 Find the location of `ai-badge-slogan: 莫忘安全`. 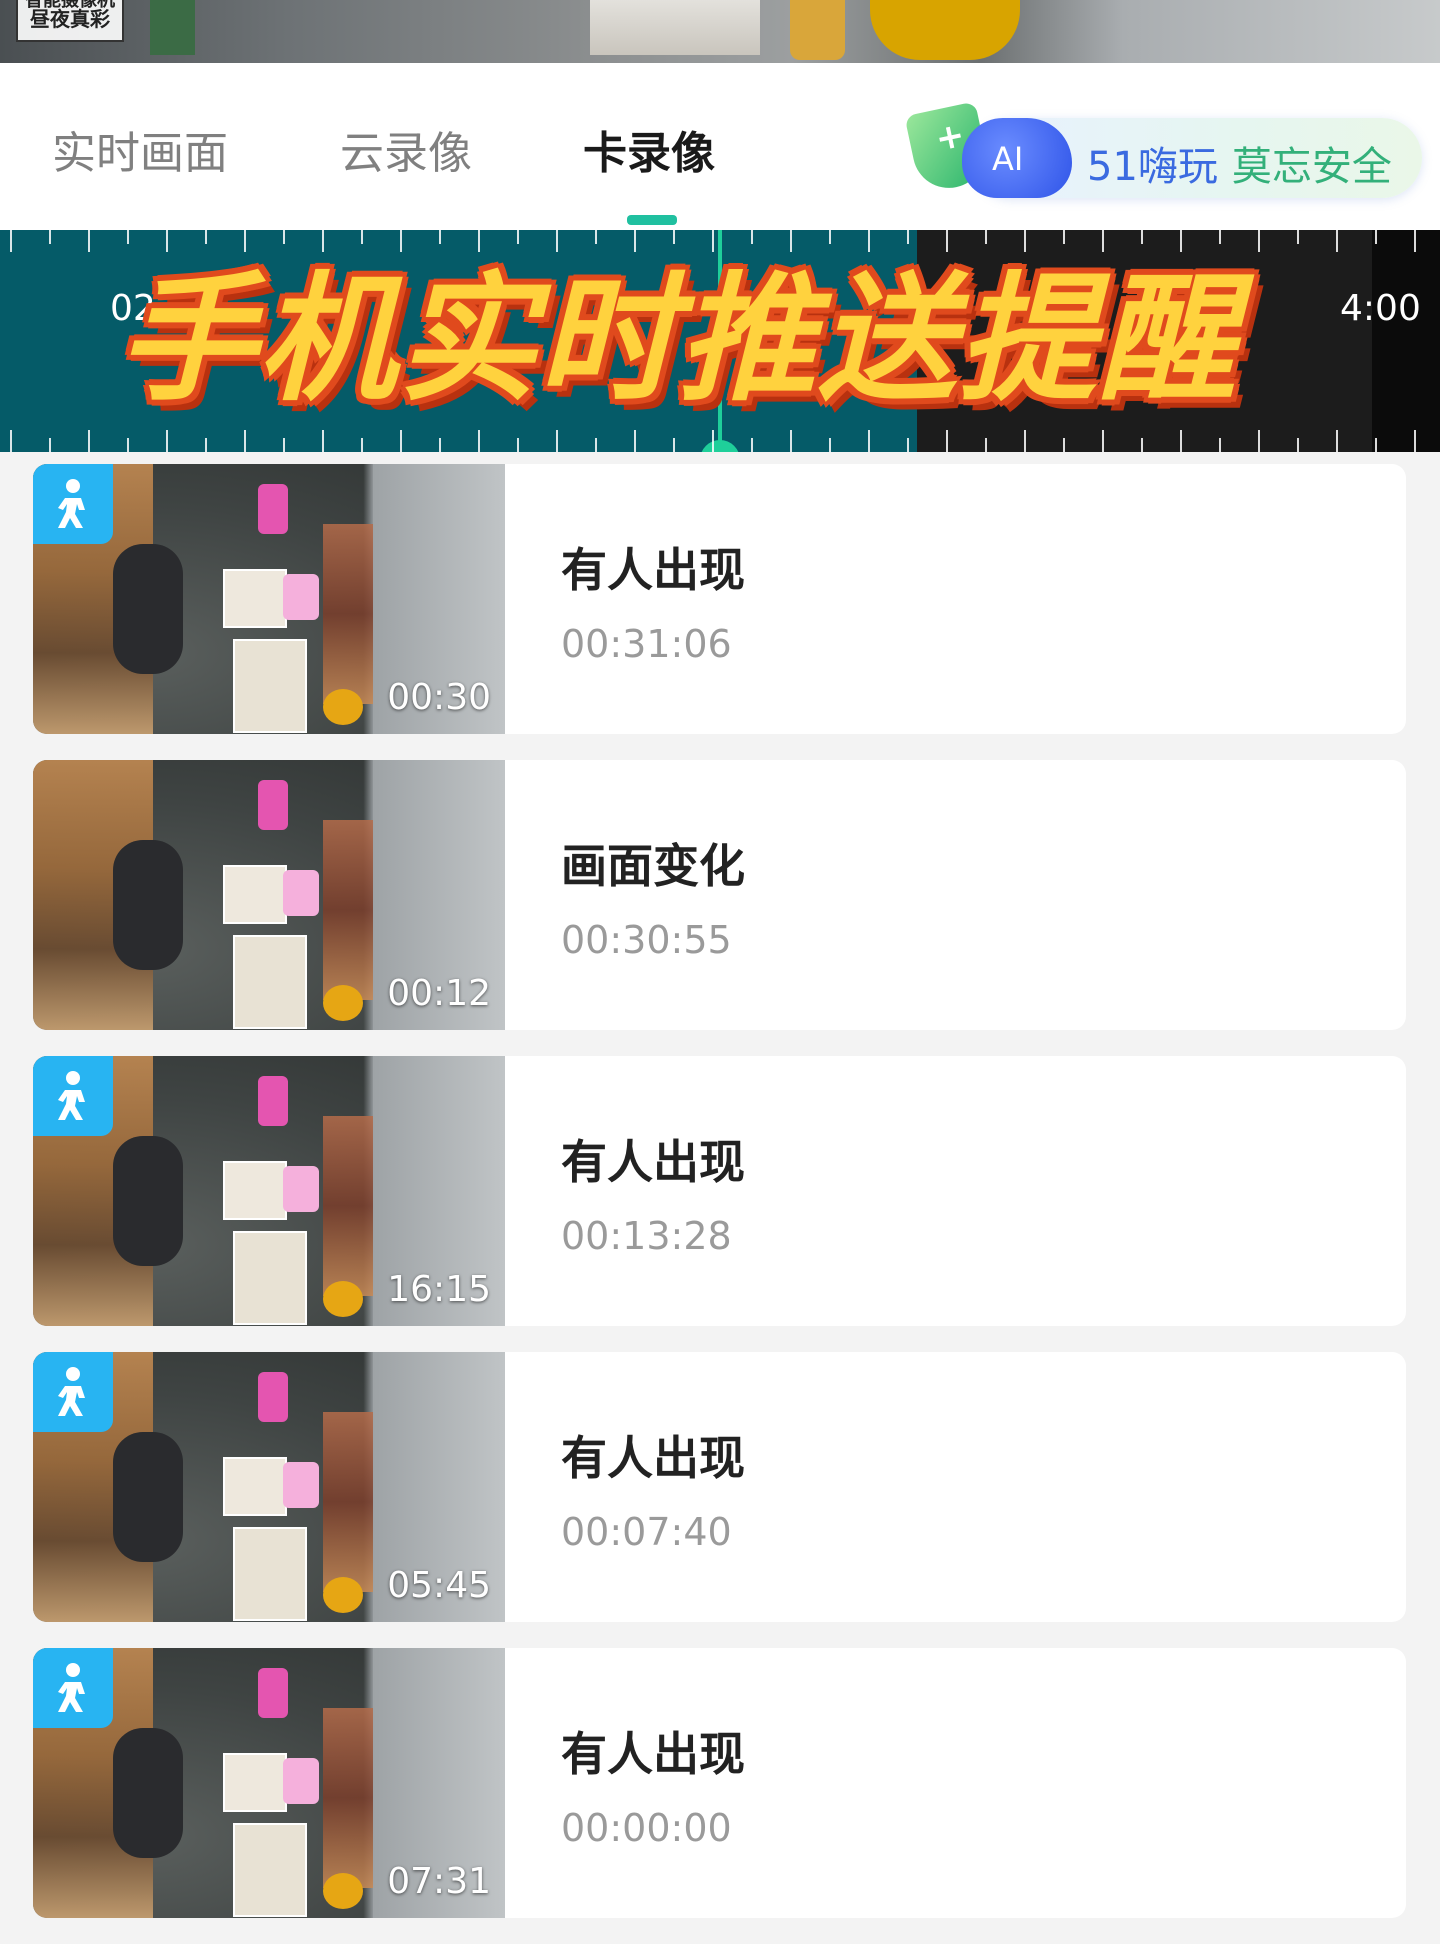

ai-badge-slogan: 莫忘安全 is located at coordinates (1311, 167).